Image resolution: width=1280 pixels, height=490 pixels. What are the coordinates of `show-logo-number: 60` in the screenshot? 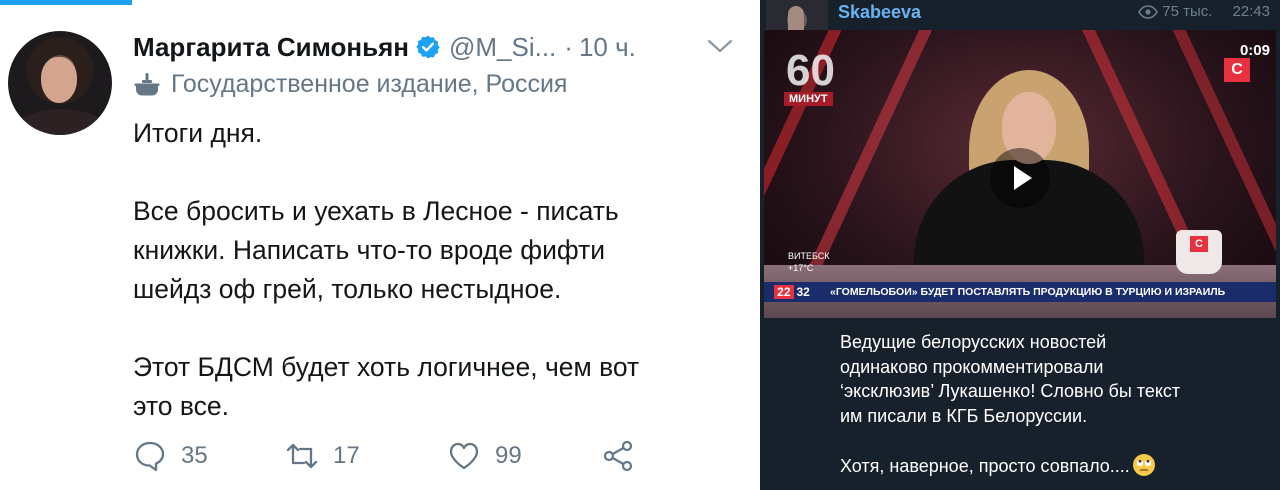 It's located at (810, 70).